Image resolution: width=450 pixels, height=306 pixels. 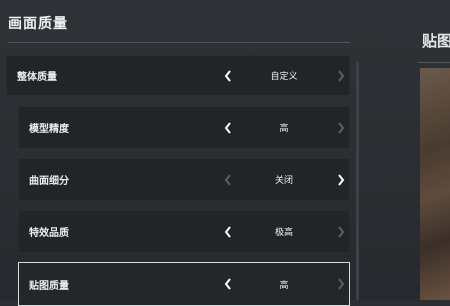 What do you see at coordinates (49, 181) in the screenshot?
I see `setting-label: 曲面细分` at bounding box center [49, 181].